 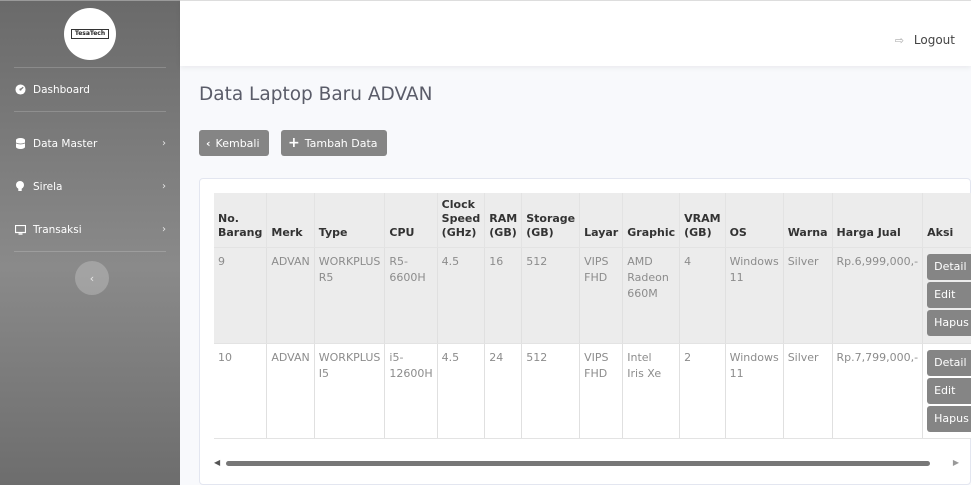 I want to click on cell-vram: 4, so click(x=702, y=295).